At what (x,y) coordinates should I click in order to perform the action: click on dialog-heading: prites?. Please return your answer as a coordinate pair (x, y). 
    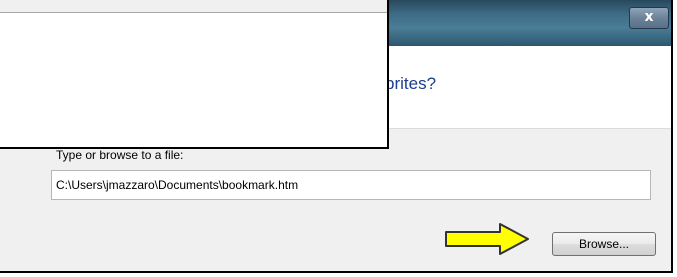
    Looking at the image, I should click on (411, 83).